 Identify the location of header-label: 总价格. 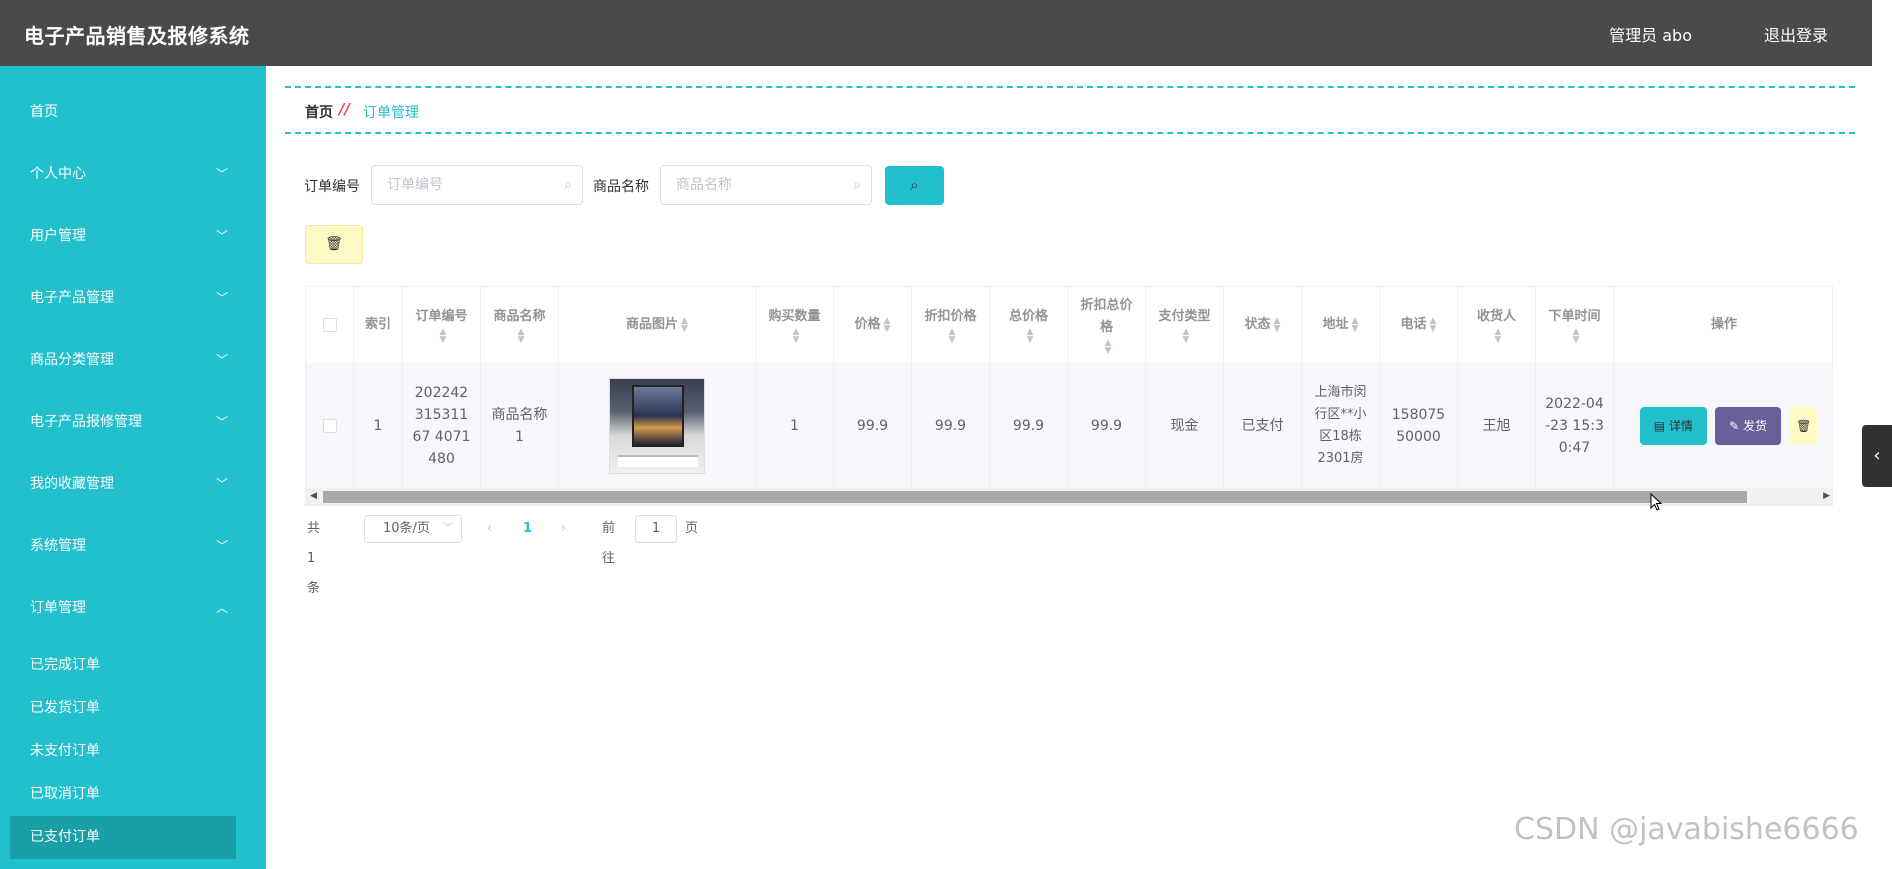
(1028, 316).